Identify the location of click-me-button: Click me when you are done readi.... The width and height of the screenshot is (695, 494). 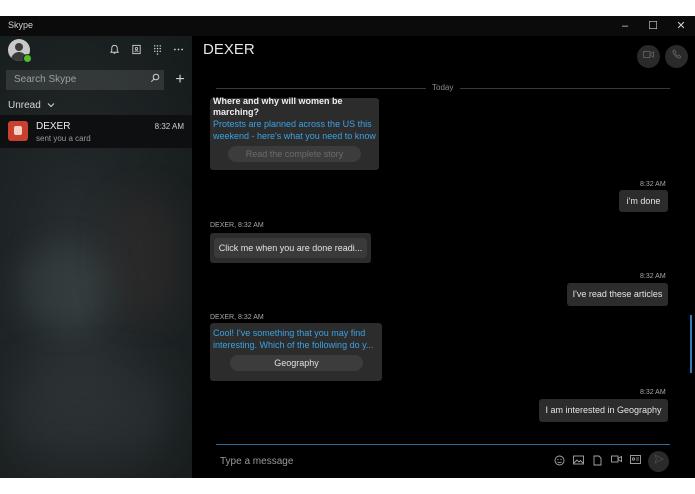
(290, 248).